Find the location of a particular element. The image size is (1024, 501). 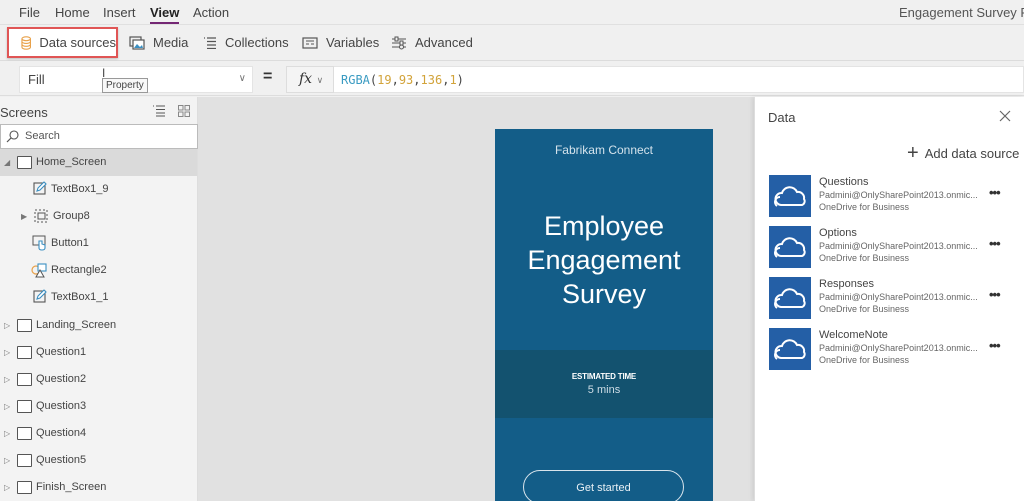

tree-item-screen: ▷ Question1 is located at coordinates (98, 352).